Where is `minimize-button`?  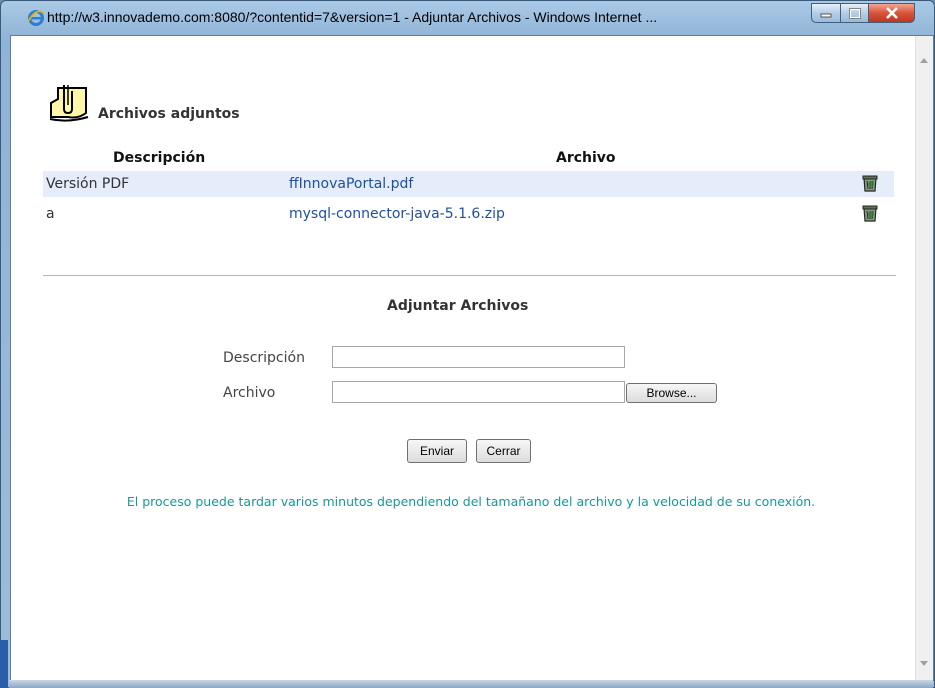
minimize-button is located at coordinates (826, 13).